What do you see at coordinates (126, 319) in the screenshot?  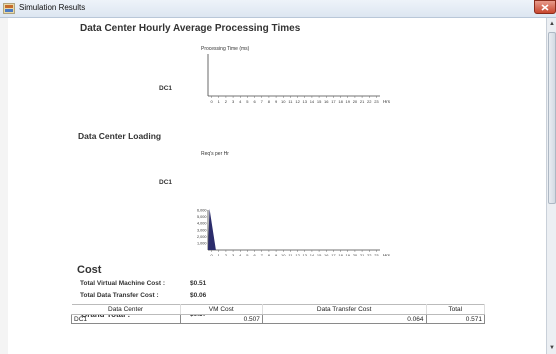 I see `cost-table-cell: DC1` at bounding box center [126, 319].